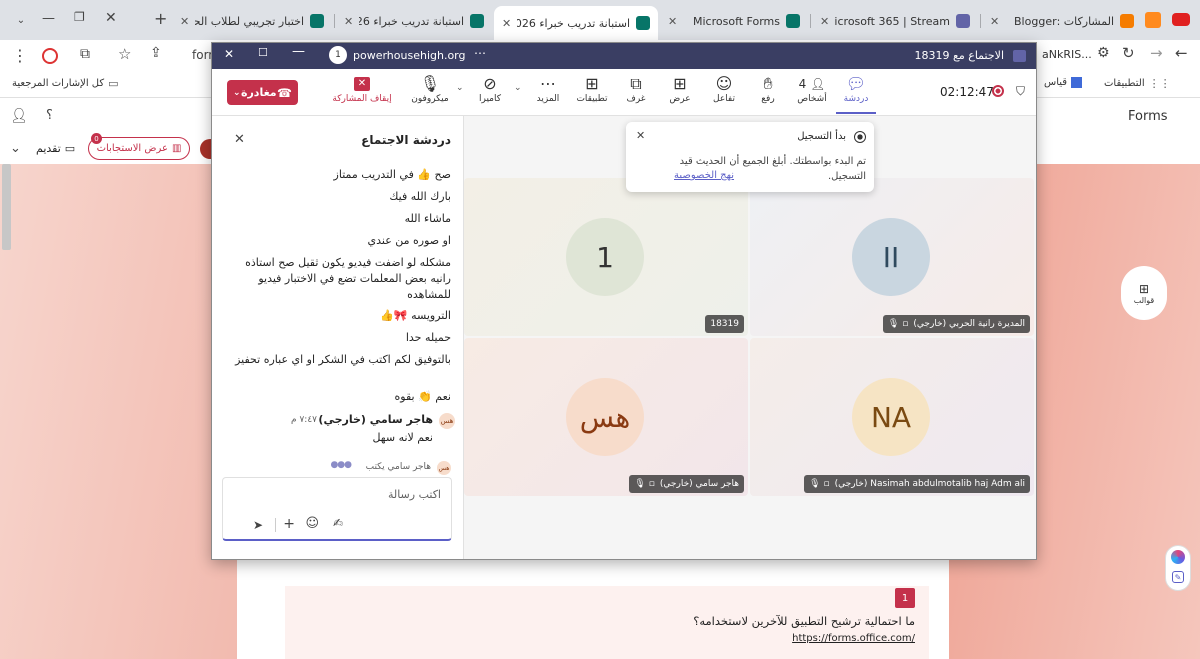  I want to click on tab-search-icon: ⌄, so click(21, 20).